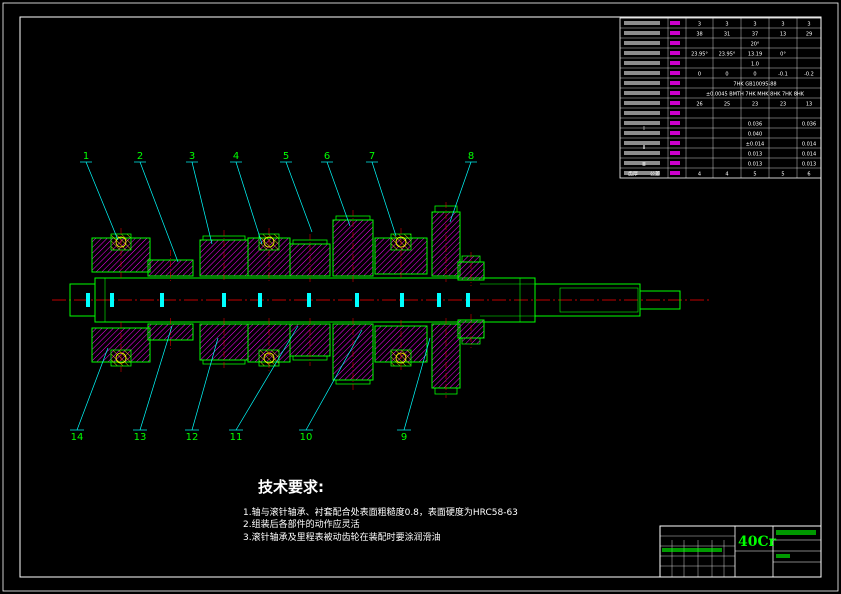 The height and width of the screenshot is (594, 841). Describe the element at coordinates (140, 437) in the screenshot. I see `balloon-label-bottom: 13` at that location.